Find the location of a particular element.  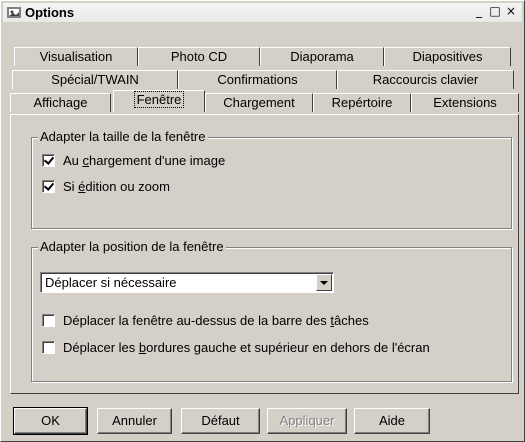

tab-visualisation: Visualisation is located at coordinates (76, 56).